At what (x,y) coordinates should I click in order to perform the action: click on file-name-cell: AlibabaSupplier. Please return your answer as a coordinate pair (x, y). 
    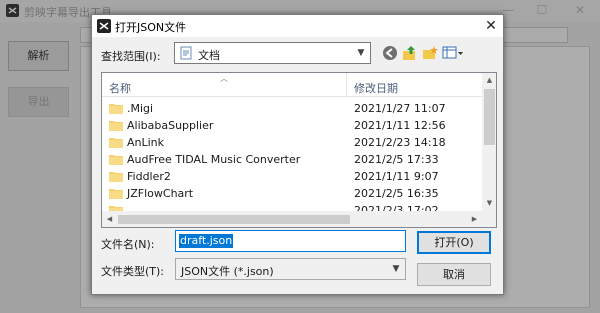
    Looking at the image, I should click on (170, 125).